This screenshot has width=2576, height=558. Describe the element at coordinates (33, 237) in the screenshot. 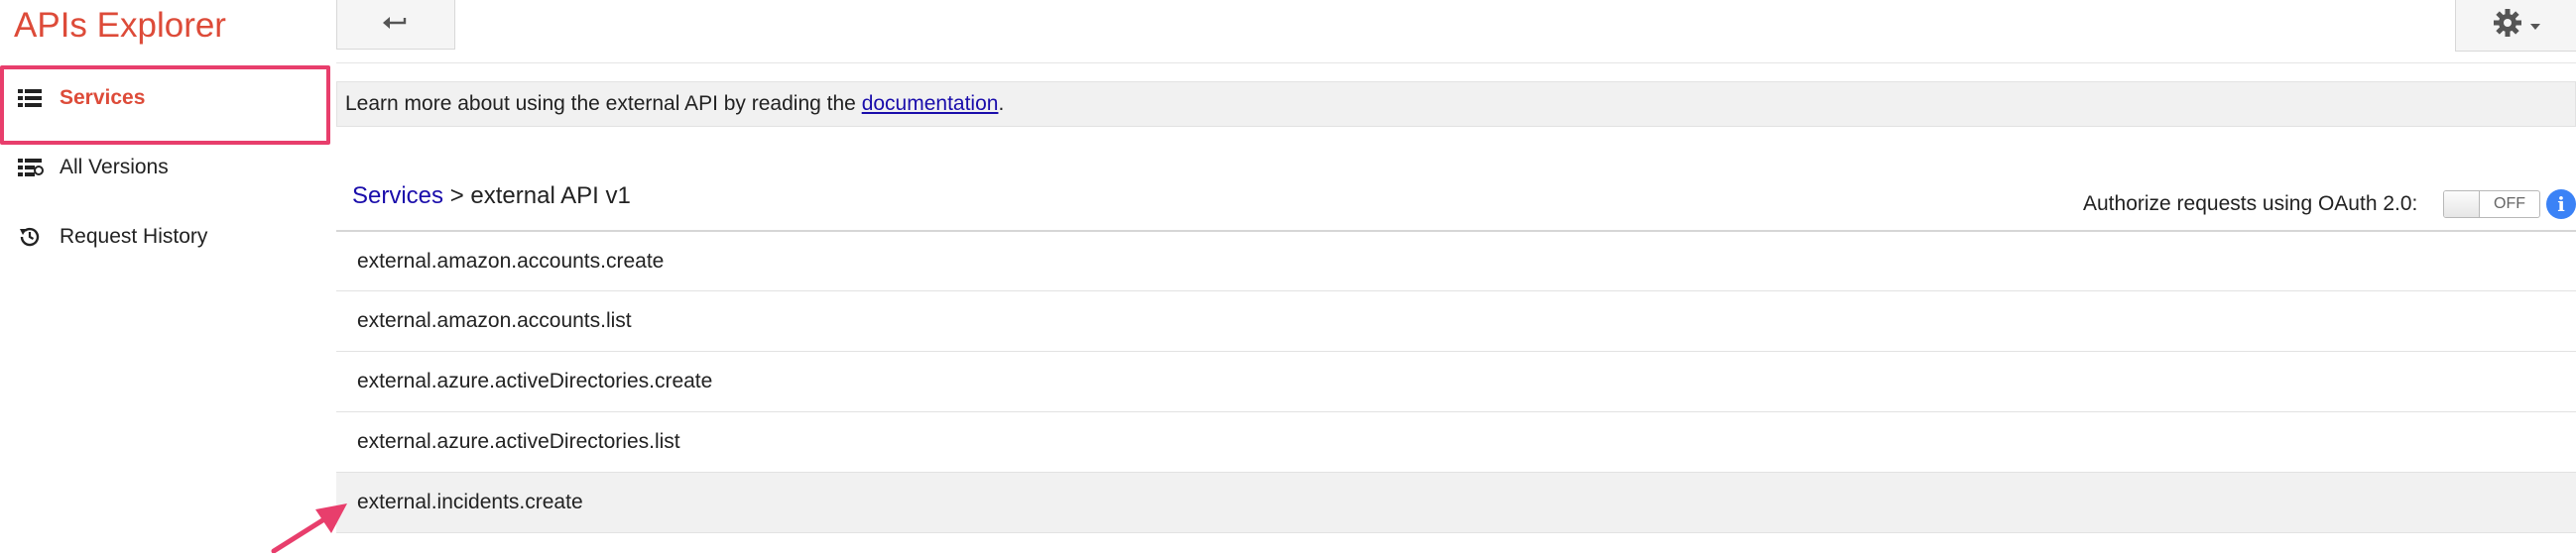

I see `history-icon` at that location.